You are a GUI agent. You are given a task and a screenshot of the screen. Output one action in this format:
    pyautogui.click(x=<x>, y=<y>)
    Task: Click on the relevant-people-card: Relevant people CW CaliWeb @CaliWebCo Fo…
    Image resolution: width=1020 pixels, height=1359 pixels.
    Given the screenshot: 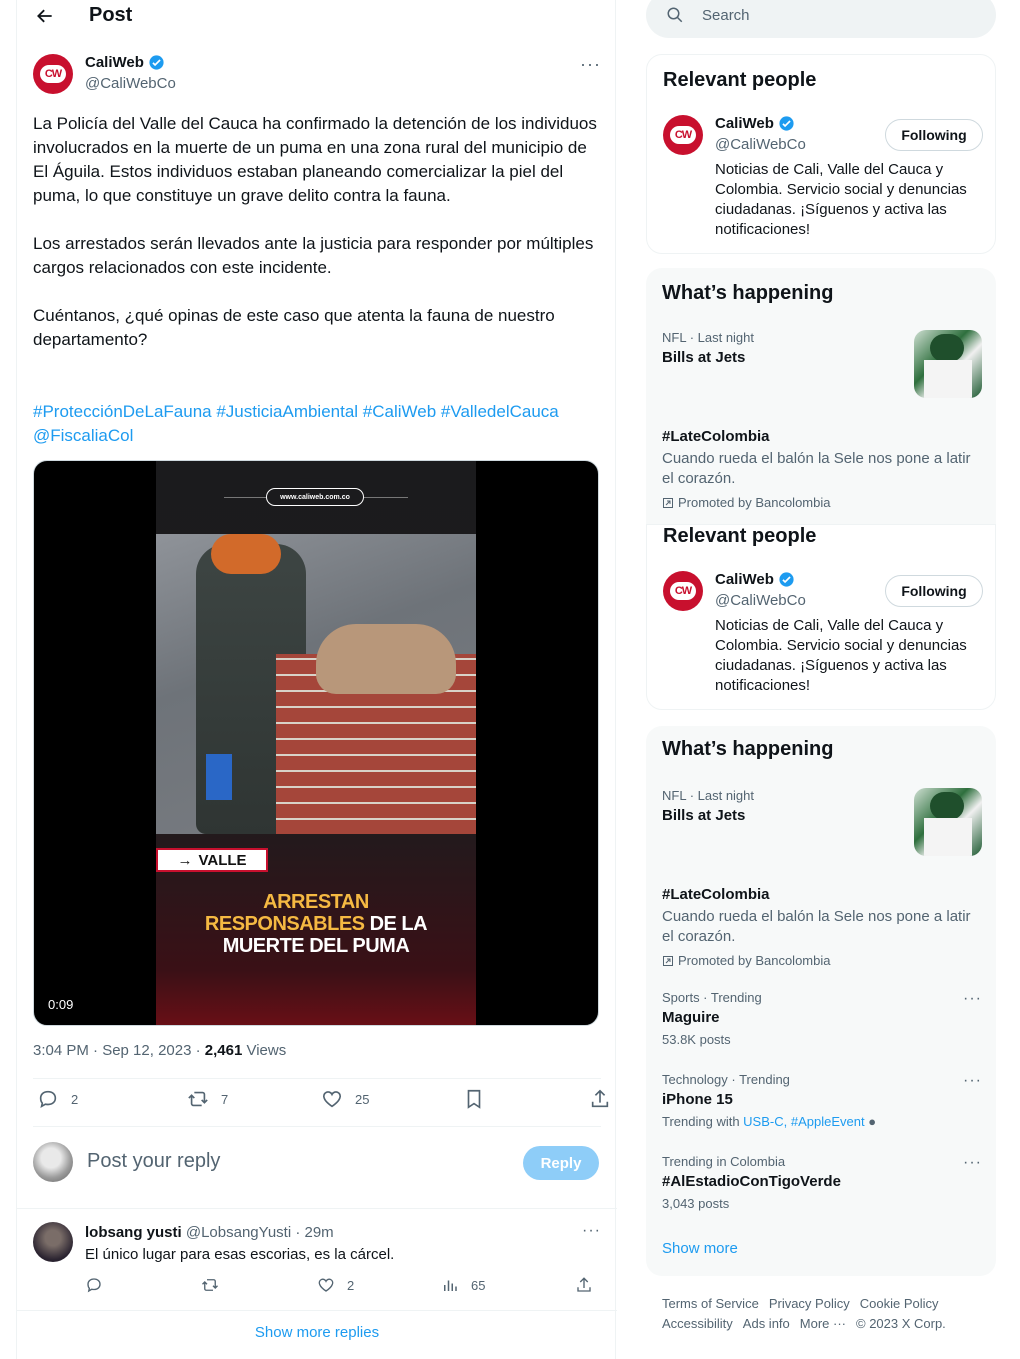 What is the action you would take?
    pyautogui.click(x=821, y=617)
    